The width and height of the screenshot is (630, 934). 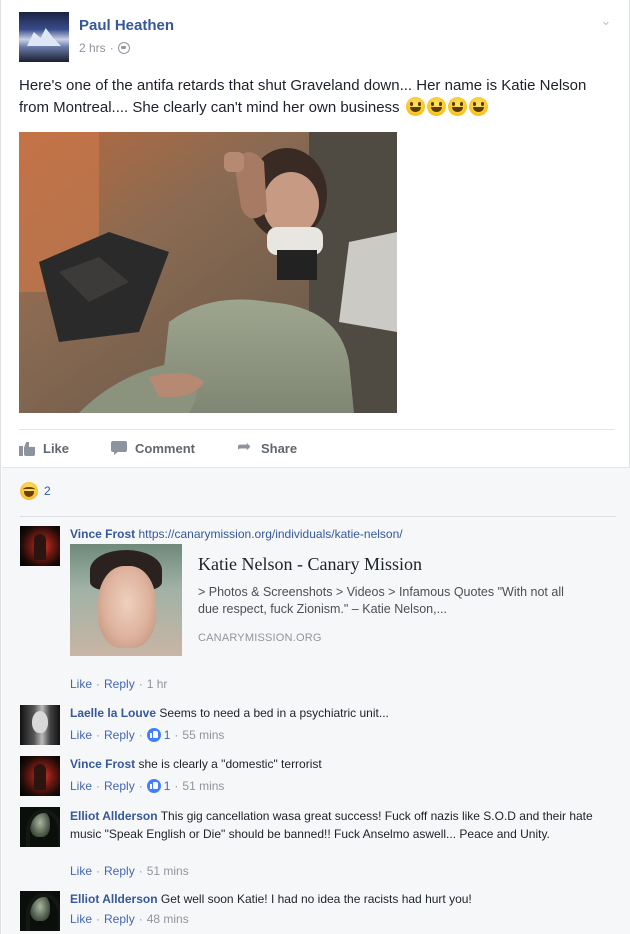 What do you see at coordinates (279, 448) in the screenshot?
I see `share-label: Share` at bounding box center [279, 448].